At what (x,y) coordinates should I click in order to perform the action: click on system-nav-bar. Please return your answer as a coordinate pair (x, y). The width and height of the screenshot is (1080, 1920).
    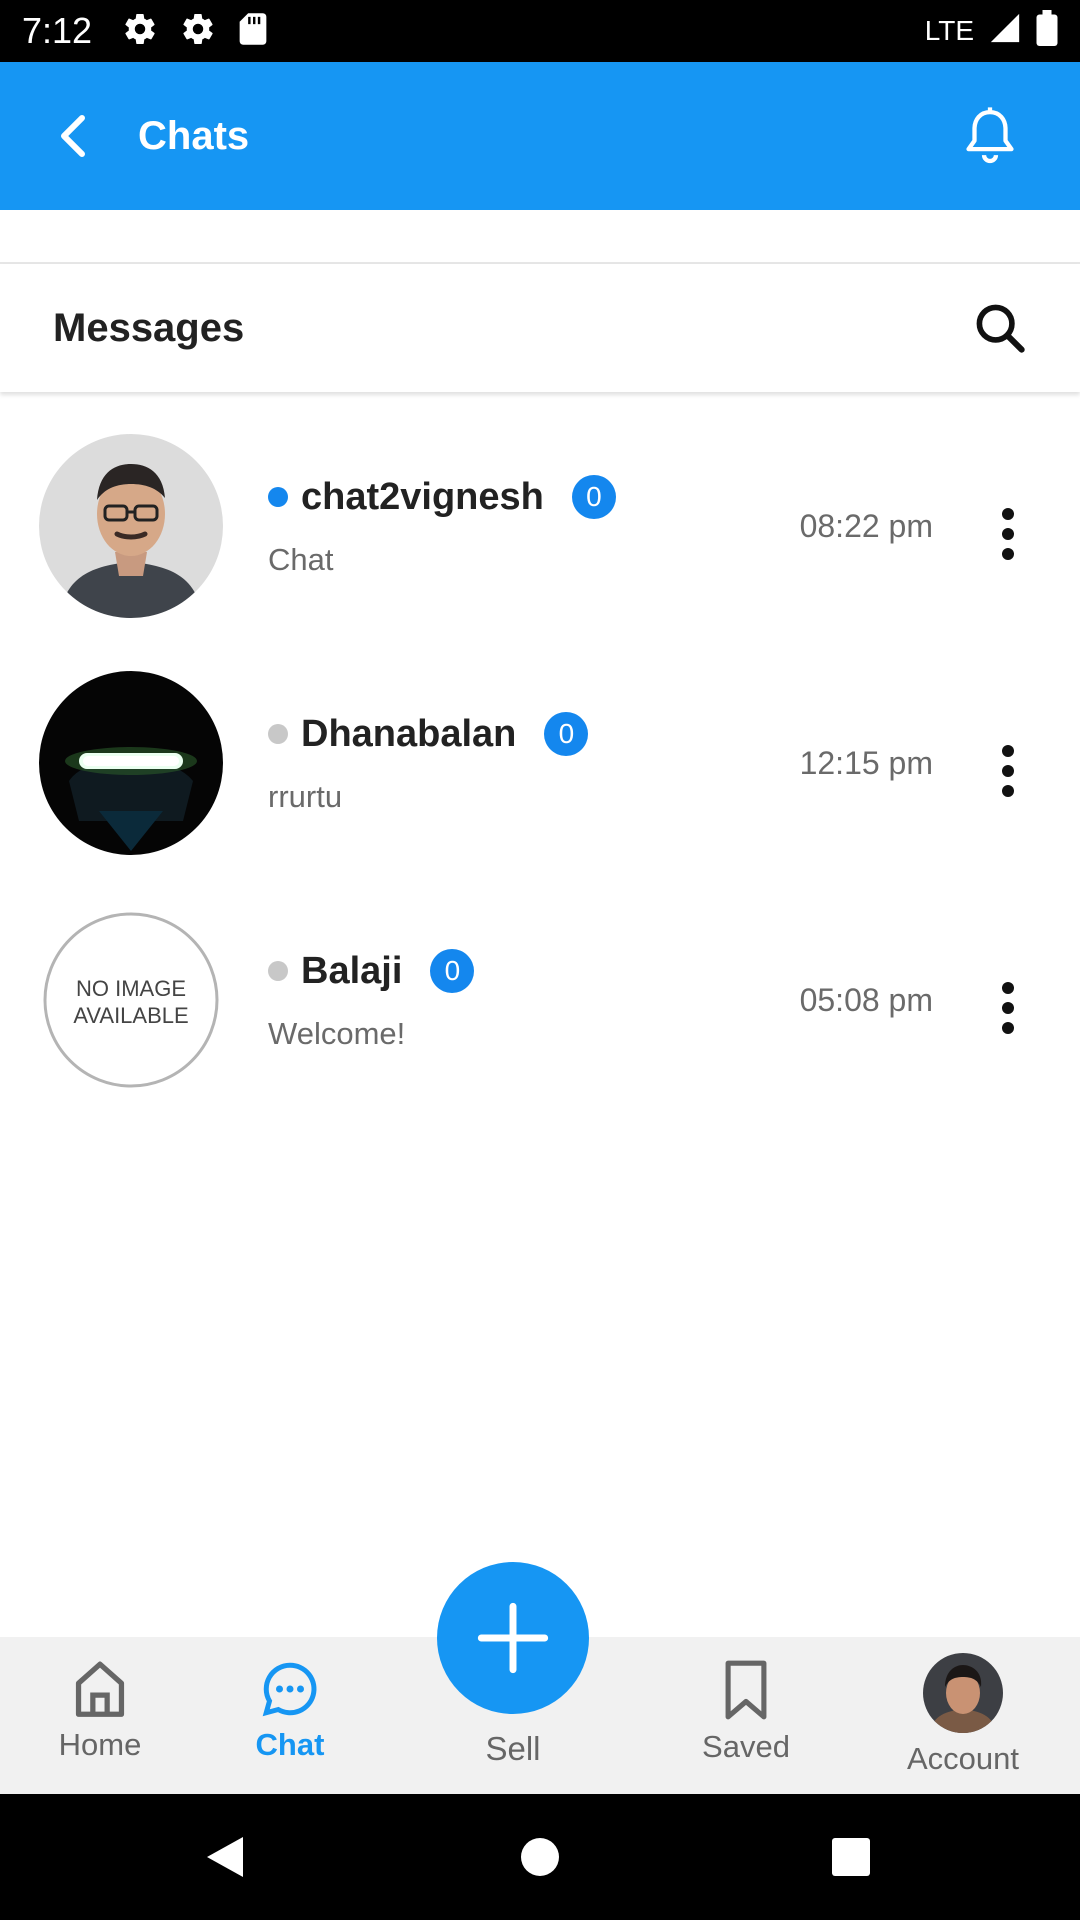
    Looking at the image, I should click on (540, 1857).